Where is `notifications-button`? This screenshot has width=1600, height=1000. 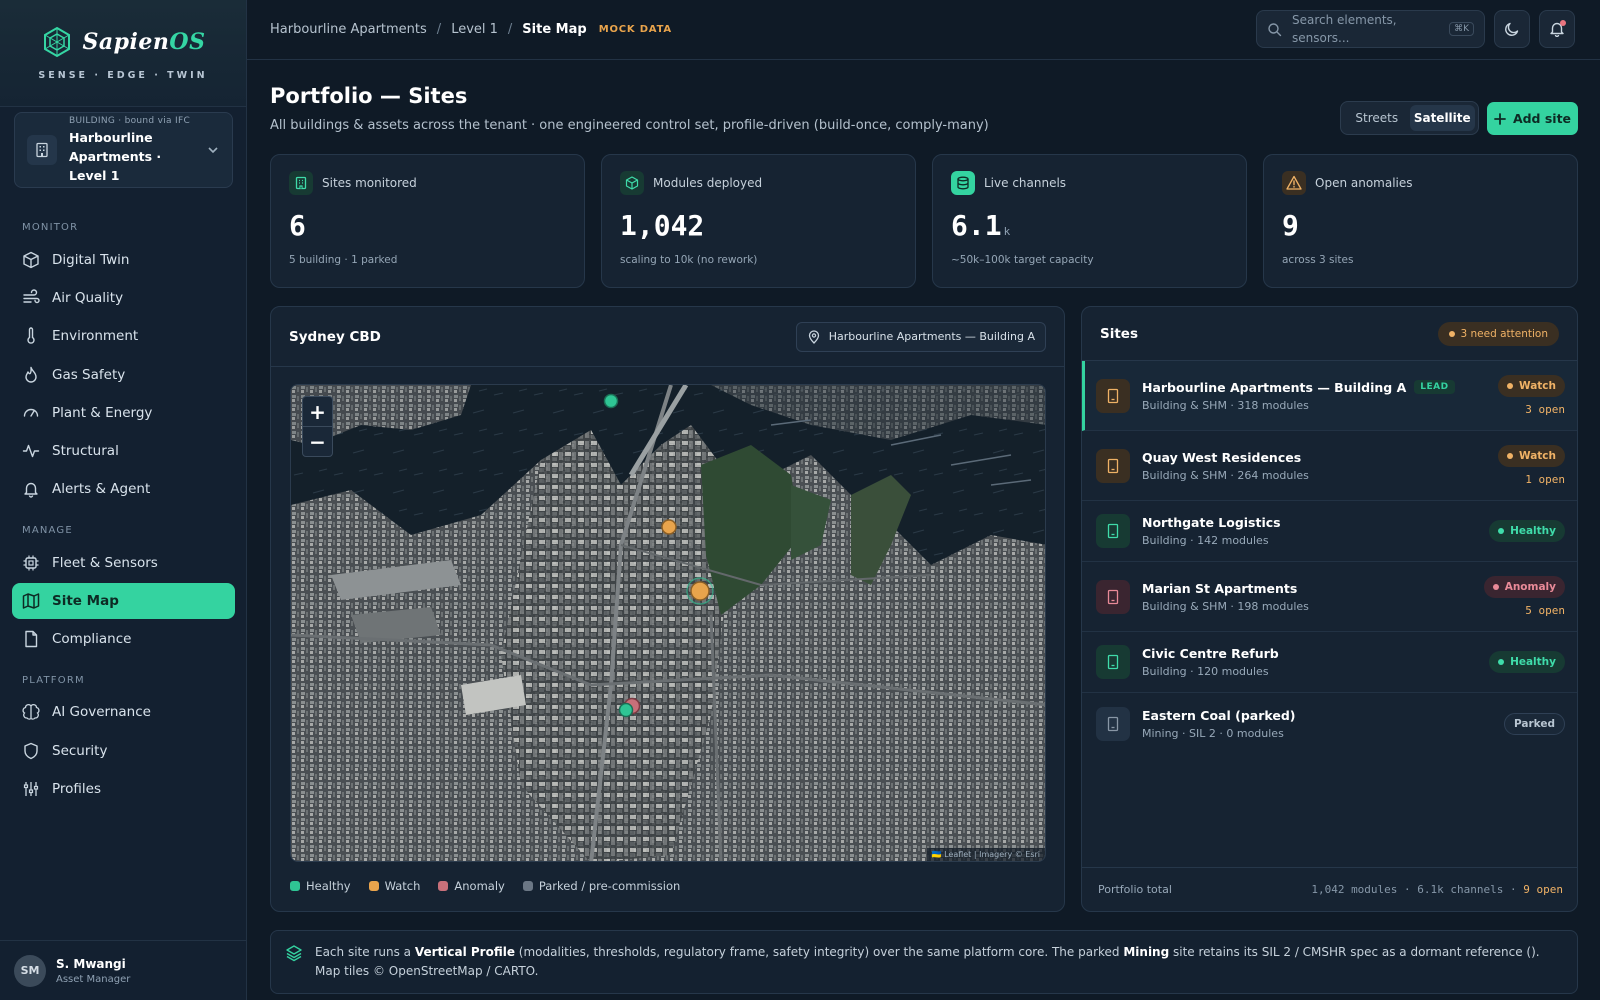 notifications-button is located at coordinates (1557, 29).